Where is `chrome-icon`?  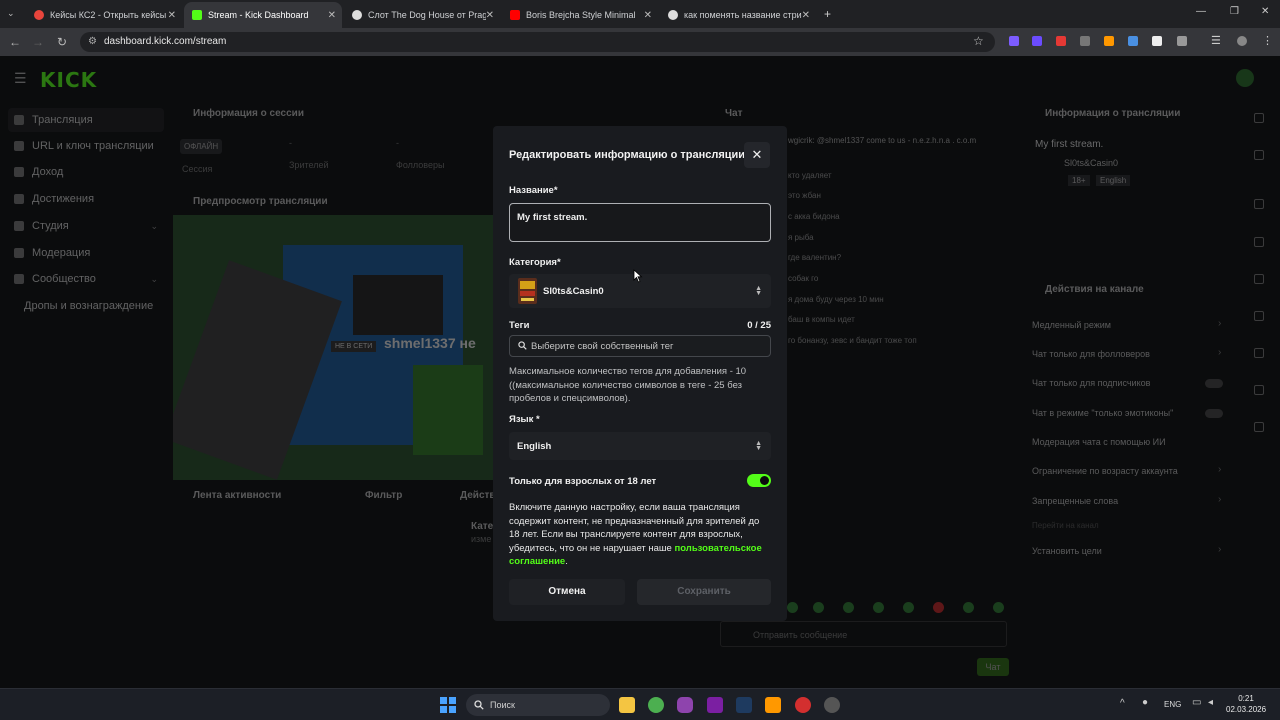
chrome-icon is located at coordinates (656, 705).